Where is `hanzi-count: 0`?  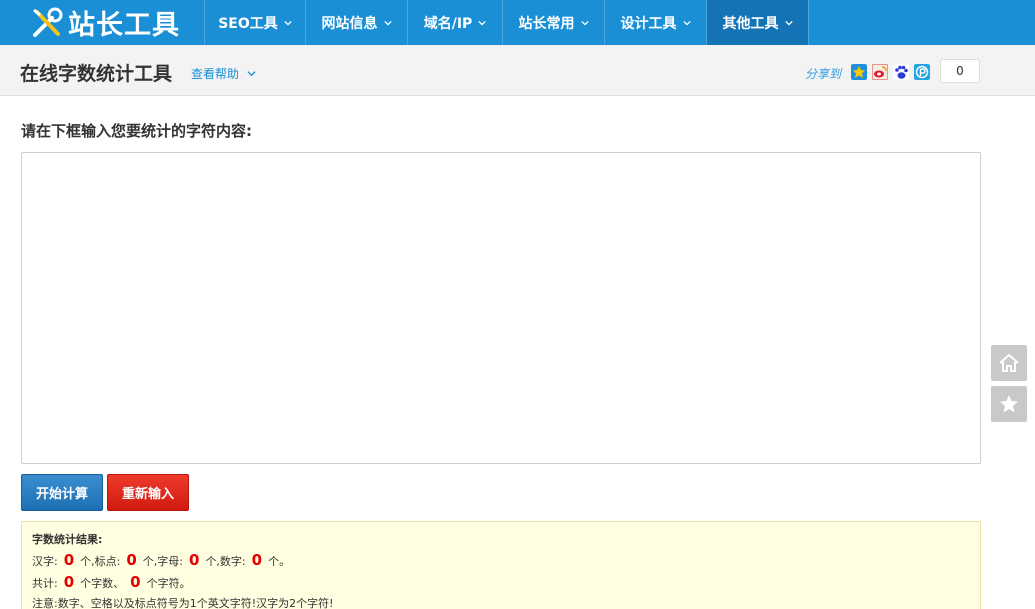
hanzi-count: 0 is located at coordinates (69, 560).